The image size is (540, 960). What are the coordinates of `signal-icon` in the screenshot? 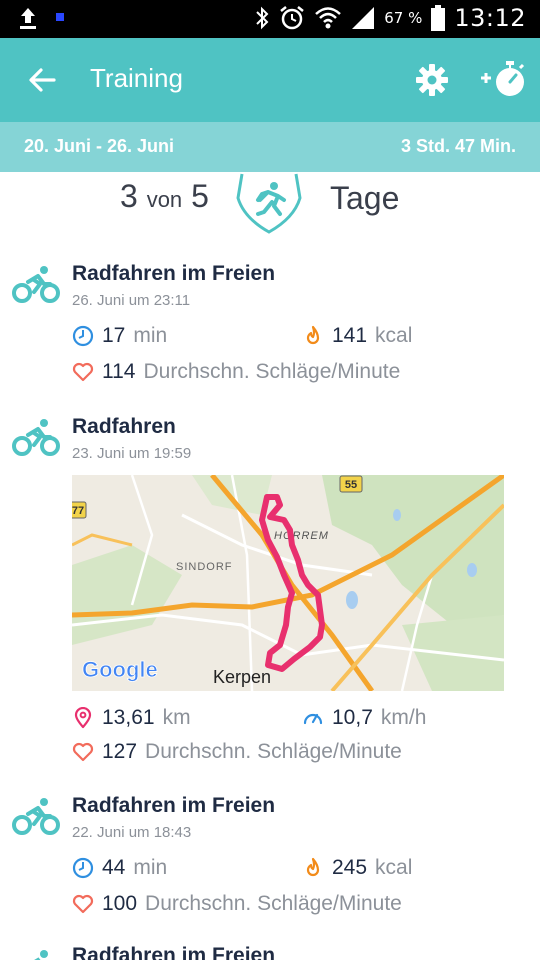 It's located at (363, 18).